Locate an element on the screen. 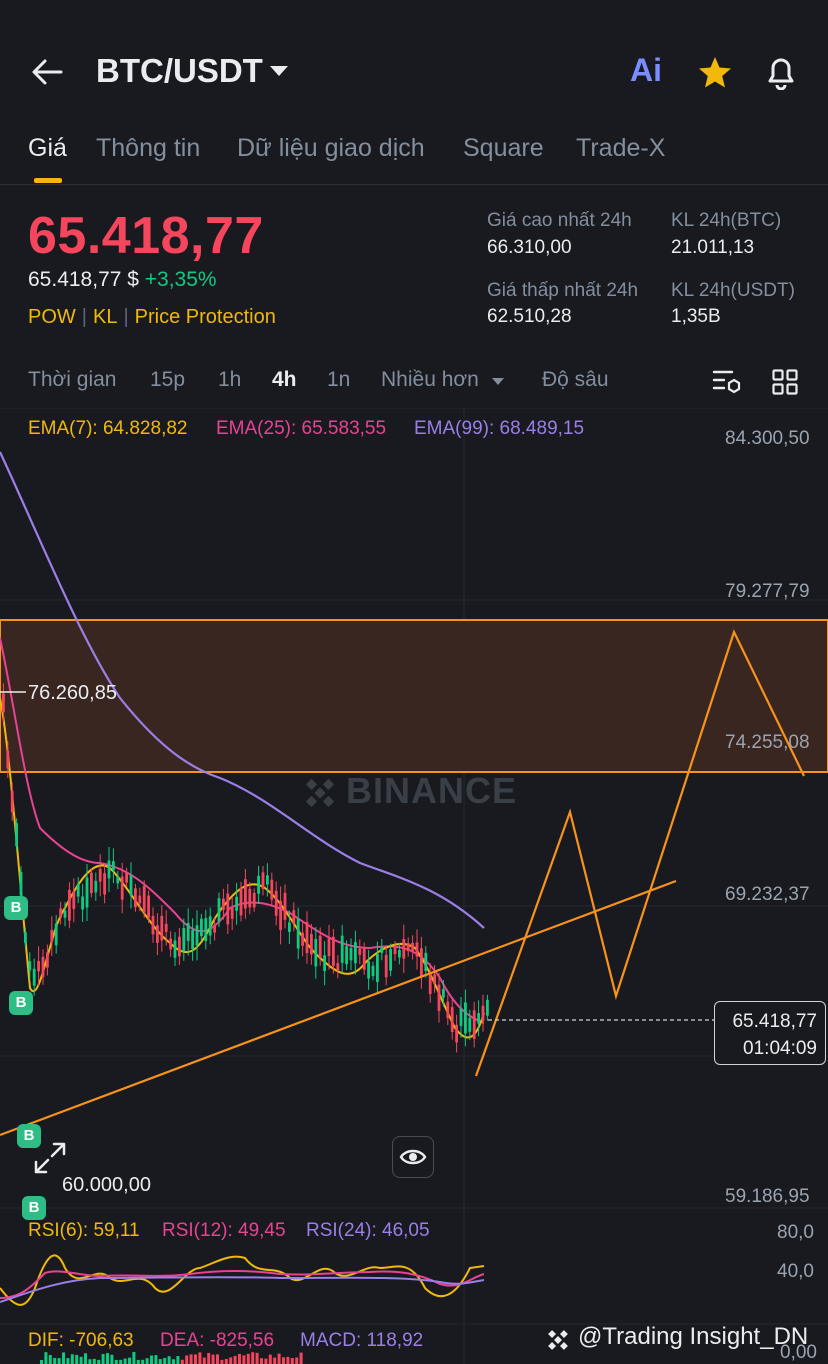 This screenshot has height=1364, width=828. ema7-label: EMA(7): 64.828,82 is located at coordinates (108, 428).